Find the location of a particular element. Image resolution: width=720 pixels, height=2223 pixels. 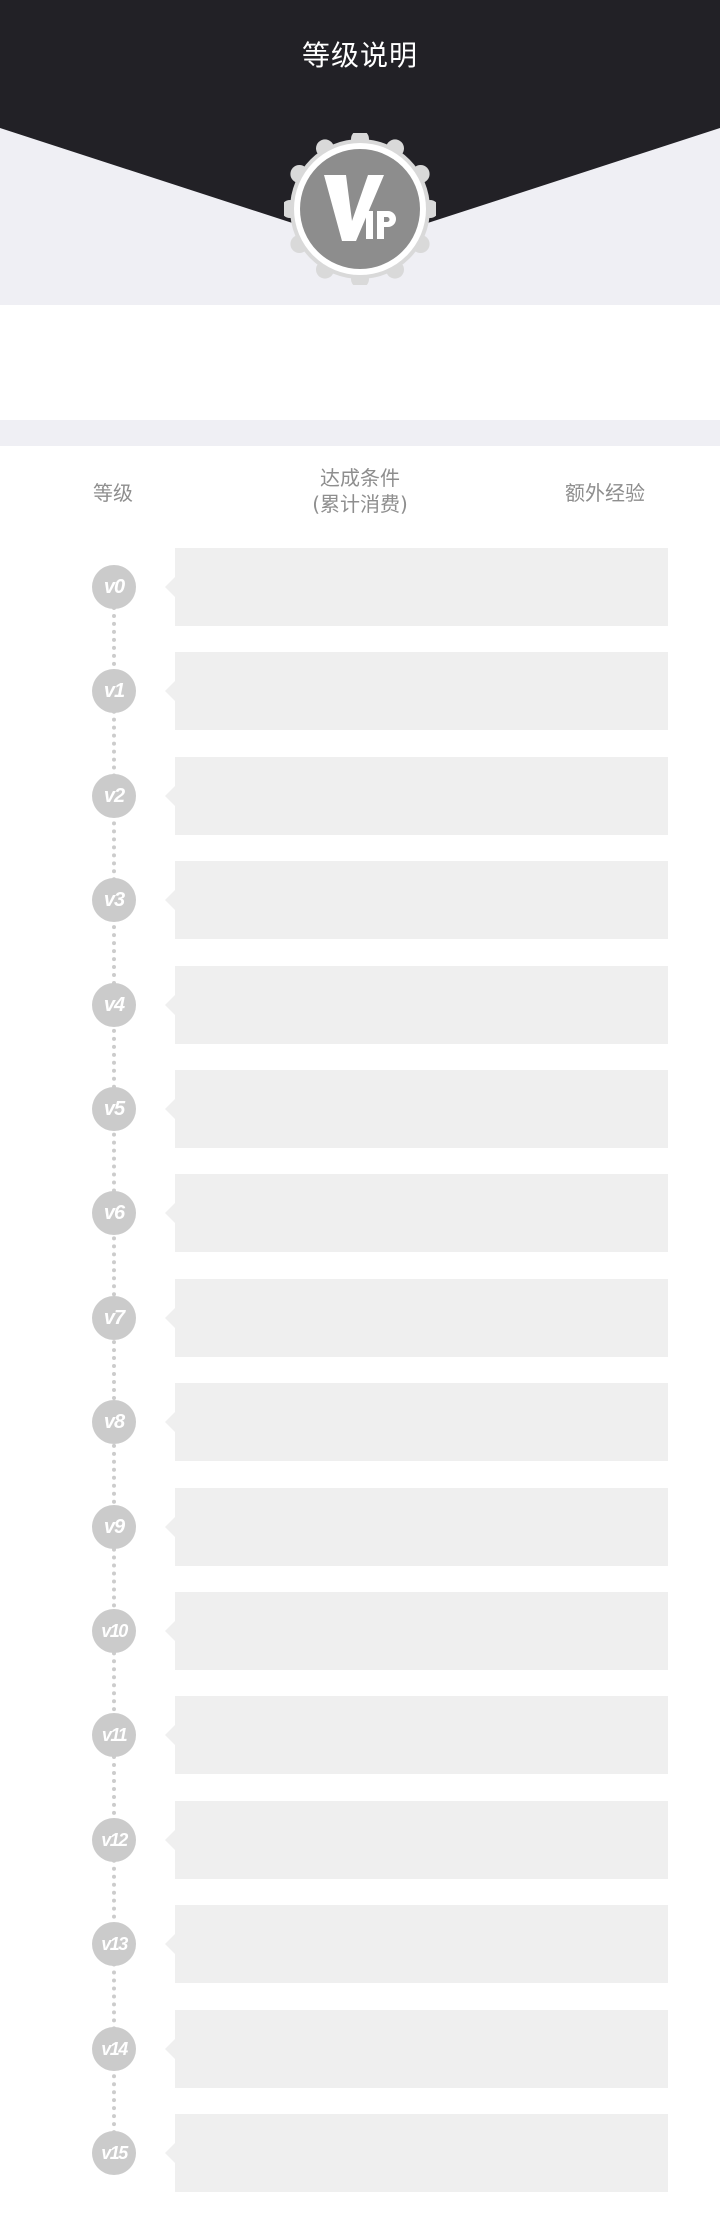

level-row: v14 is located at coordinates (360, 2048).